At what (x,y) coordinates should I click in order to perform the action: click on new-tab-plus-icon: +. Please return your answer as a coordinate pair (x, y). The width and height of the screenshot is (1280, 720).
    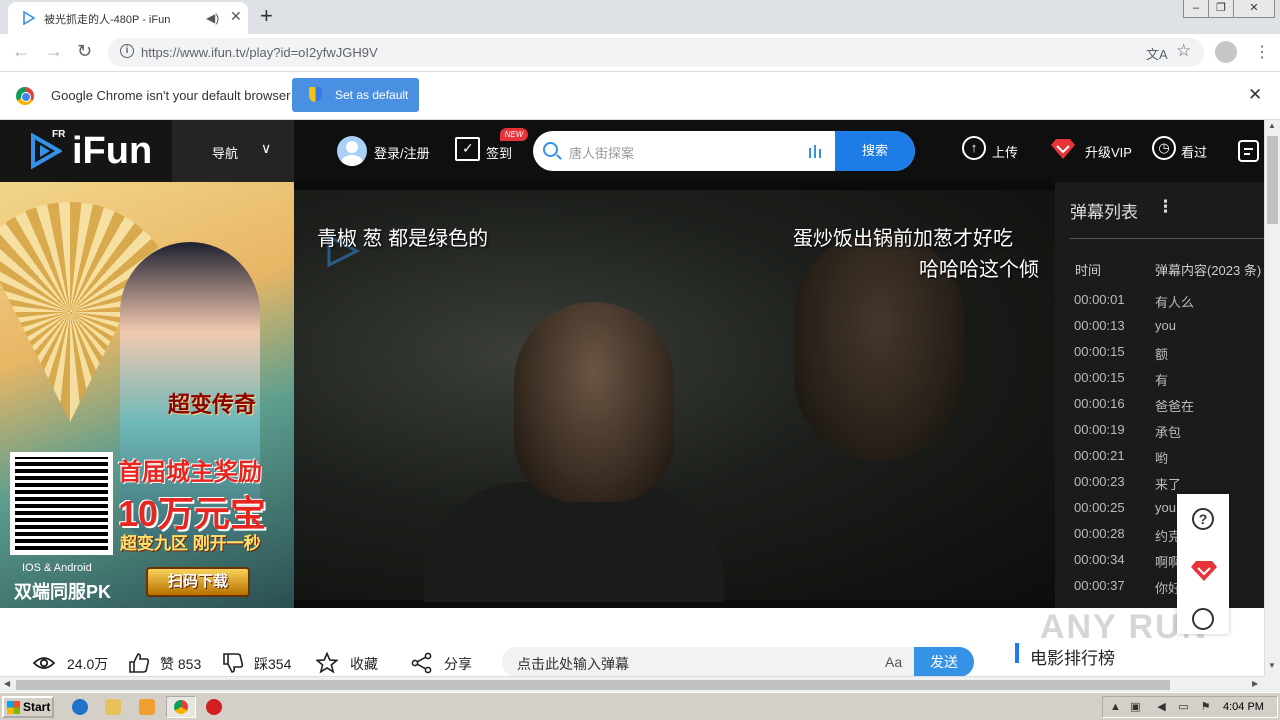
    Looking at the image, I should click on (266, 16).